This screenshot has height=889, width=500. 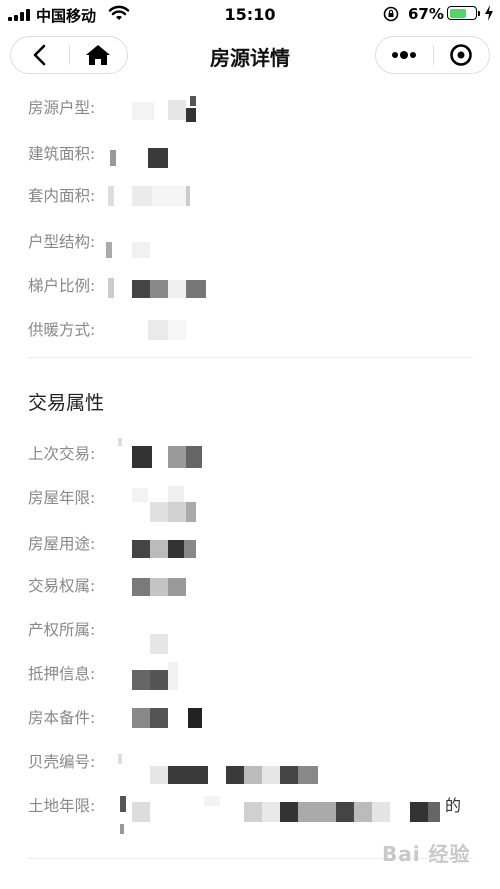 I want to click on more-dots-icon, so click(x=404, y=55).